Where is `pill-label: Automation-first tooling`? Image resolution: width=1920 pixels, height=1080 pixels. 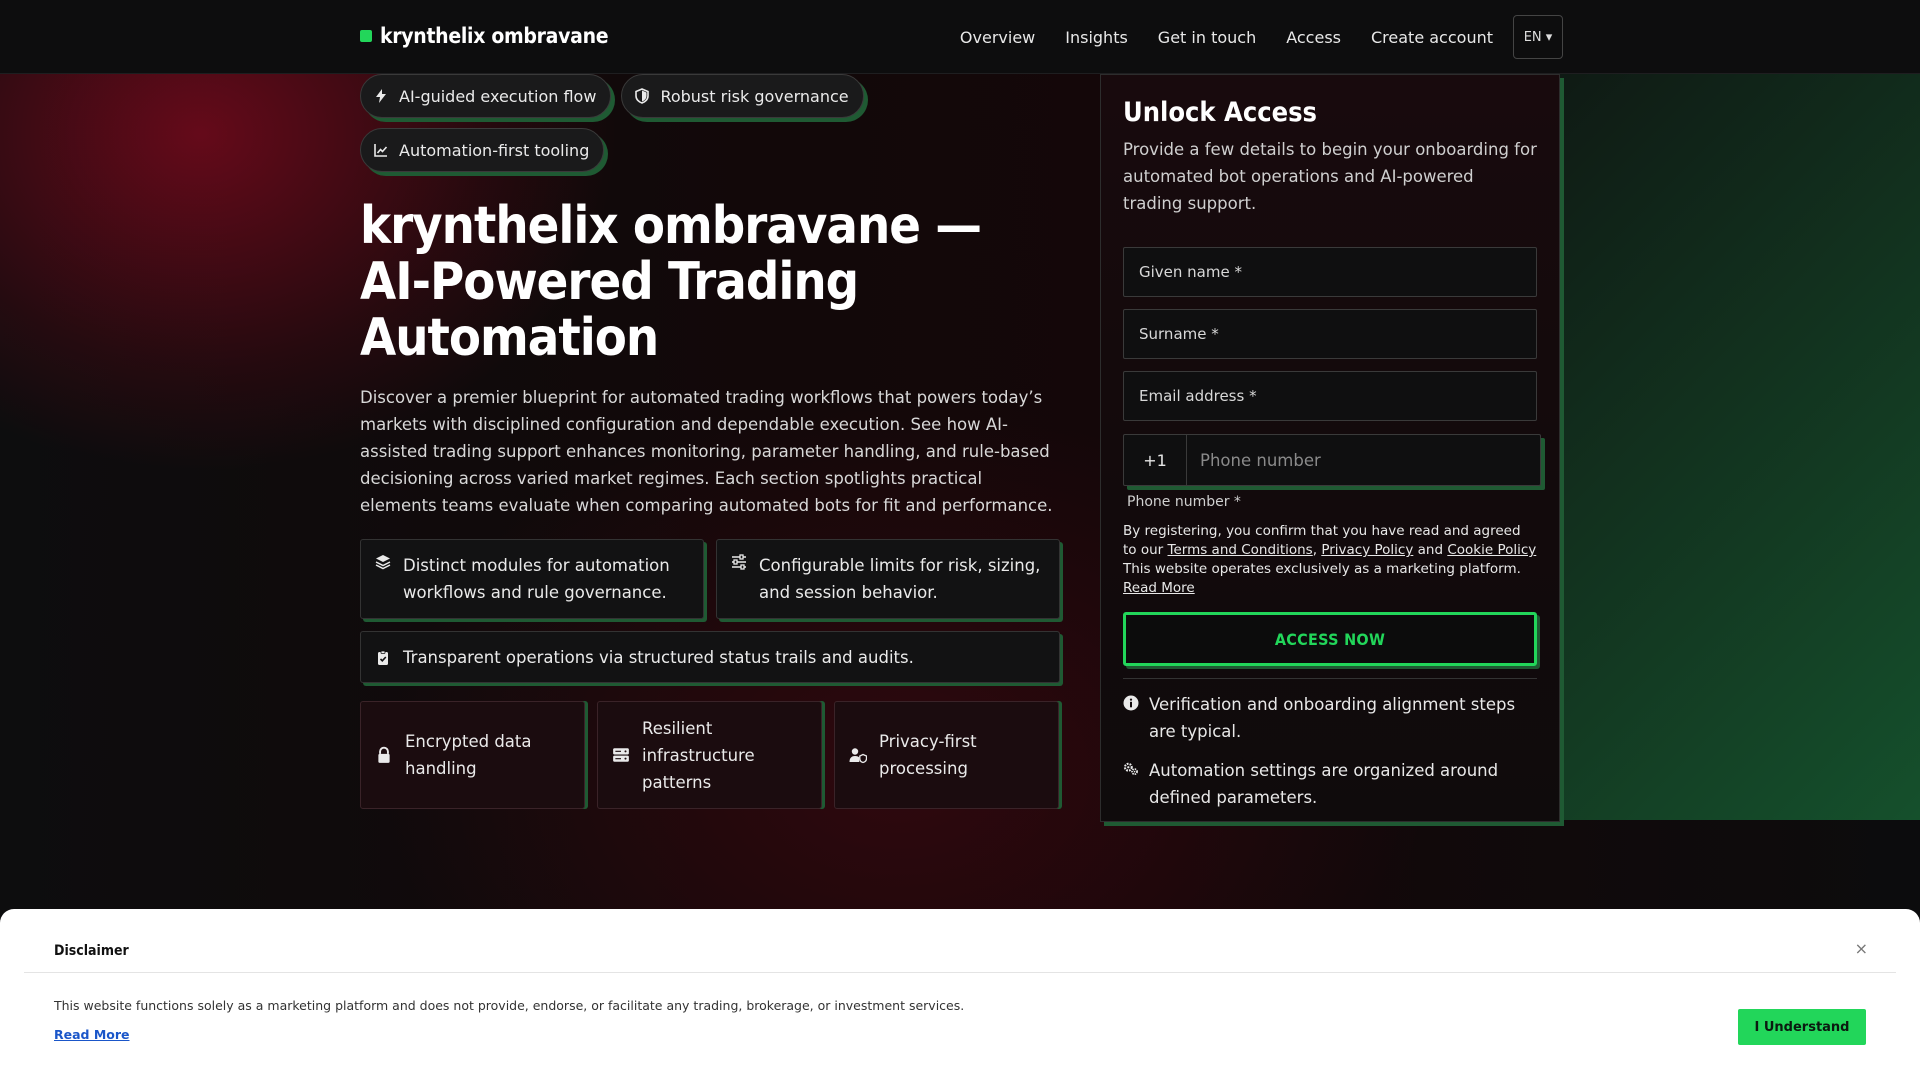 pill-label: Automation-first tooling is located at coordinates (494, 150).